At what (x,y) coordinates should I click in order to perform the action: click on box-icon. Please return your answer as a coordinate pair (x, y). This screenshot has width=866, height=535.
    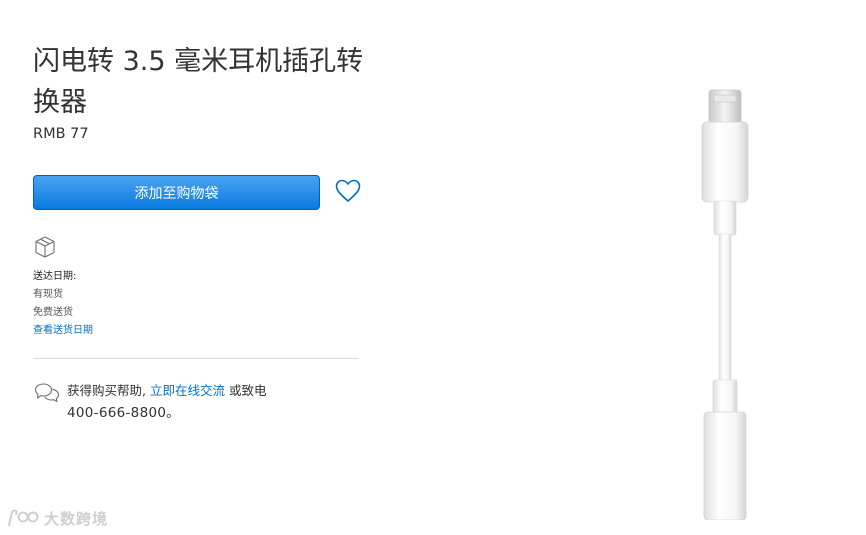
    Looking at the image, I should click on (45, 247).